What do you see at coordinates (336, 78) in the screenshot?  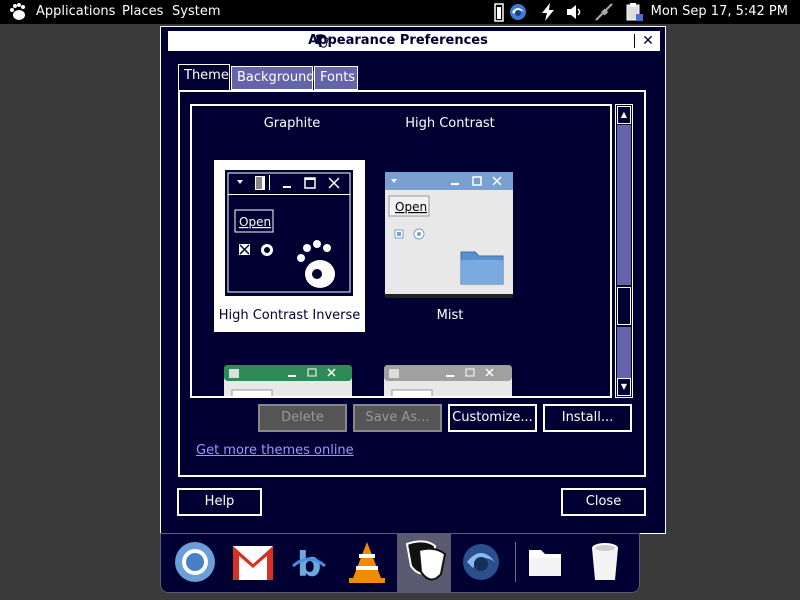 I see `tab-fonts: Fonts` at bounding box center [336, 78].